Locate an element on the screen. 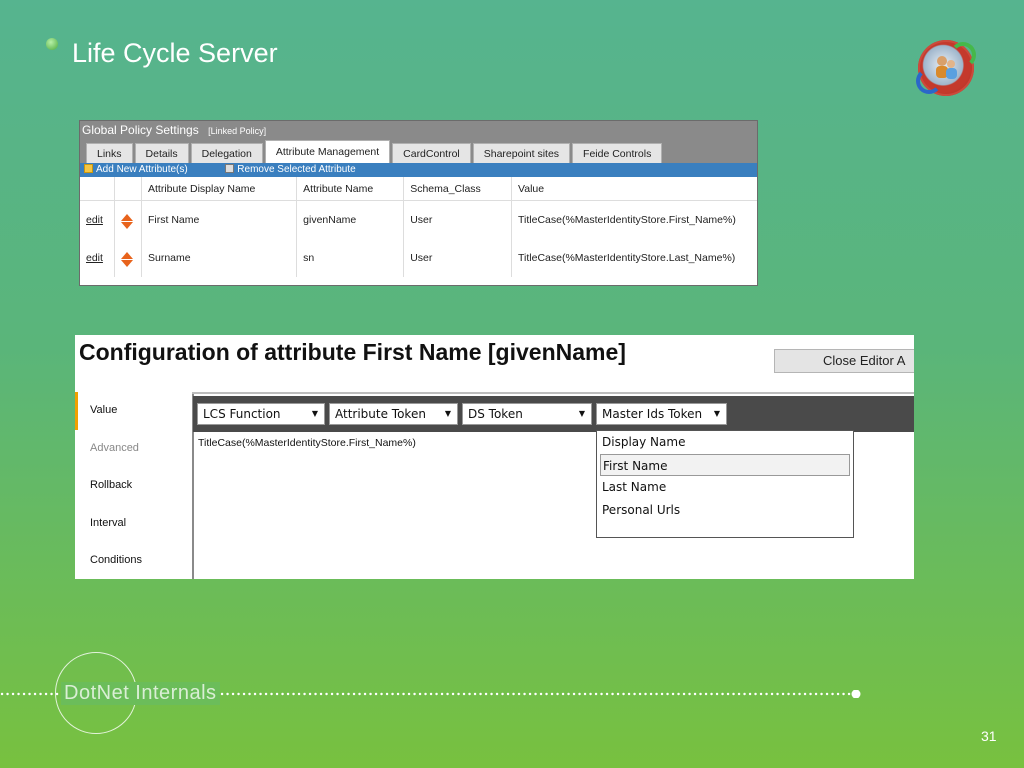 The image size is (1024, 768). tab-feide-controls: Feide Controls is located at coordinates (617, 153).